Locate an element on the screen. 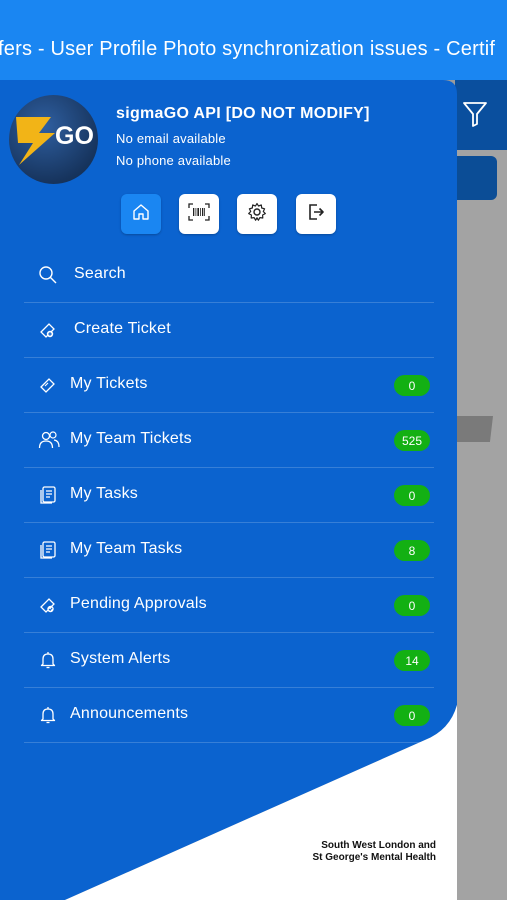 This screenshot has width=507, height=900. menu-item-label: My Tasks is located at coordinates (104, 493).